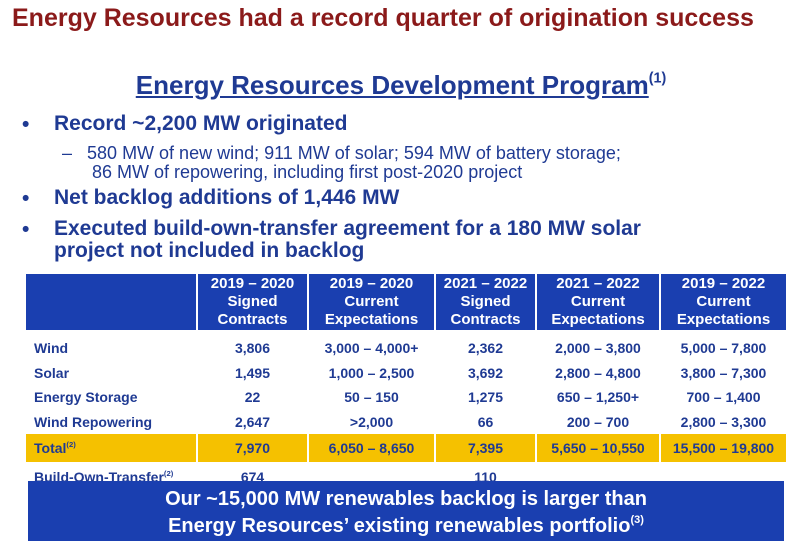 The image size is (802, 548). Describe the element at coordinates (598, 302) in the screenshot. I see `col-header: 2021 – 2022 Current Expectations` at that location.